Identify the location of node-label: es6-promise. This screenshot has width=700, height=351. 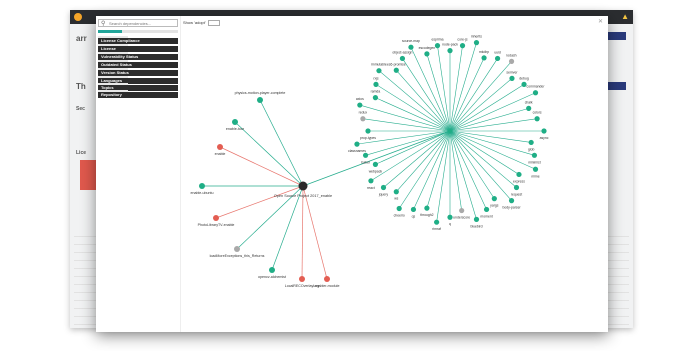
(396, 64).